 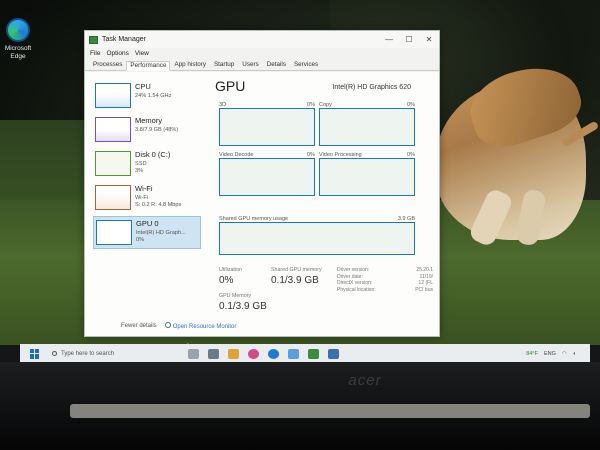 What do you see at coordinates (226, 280) in the screenshot?
I see `utilization-value: 0%` at bounding box center [226, 280].